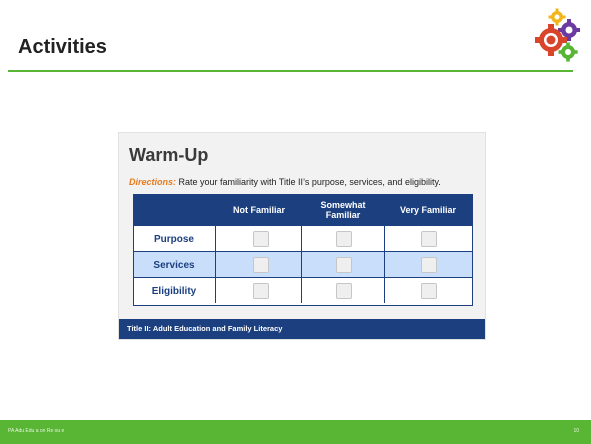  Describe the element at coordinates (303, 290) in the screenshot. I see `table-row-eligibility: Eligibility` at that location.